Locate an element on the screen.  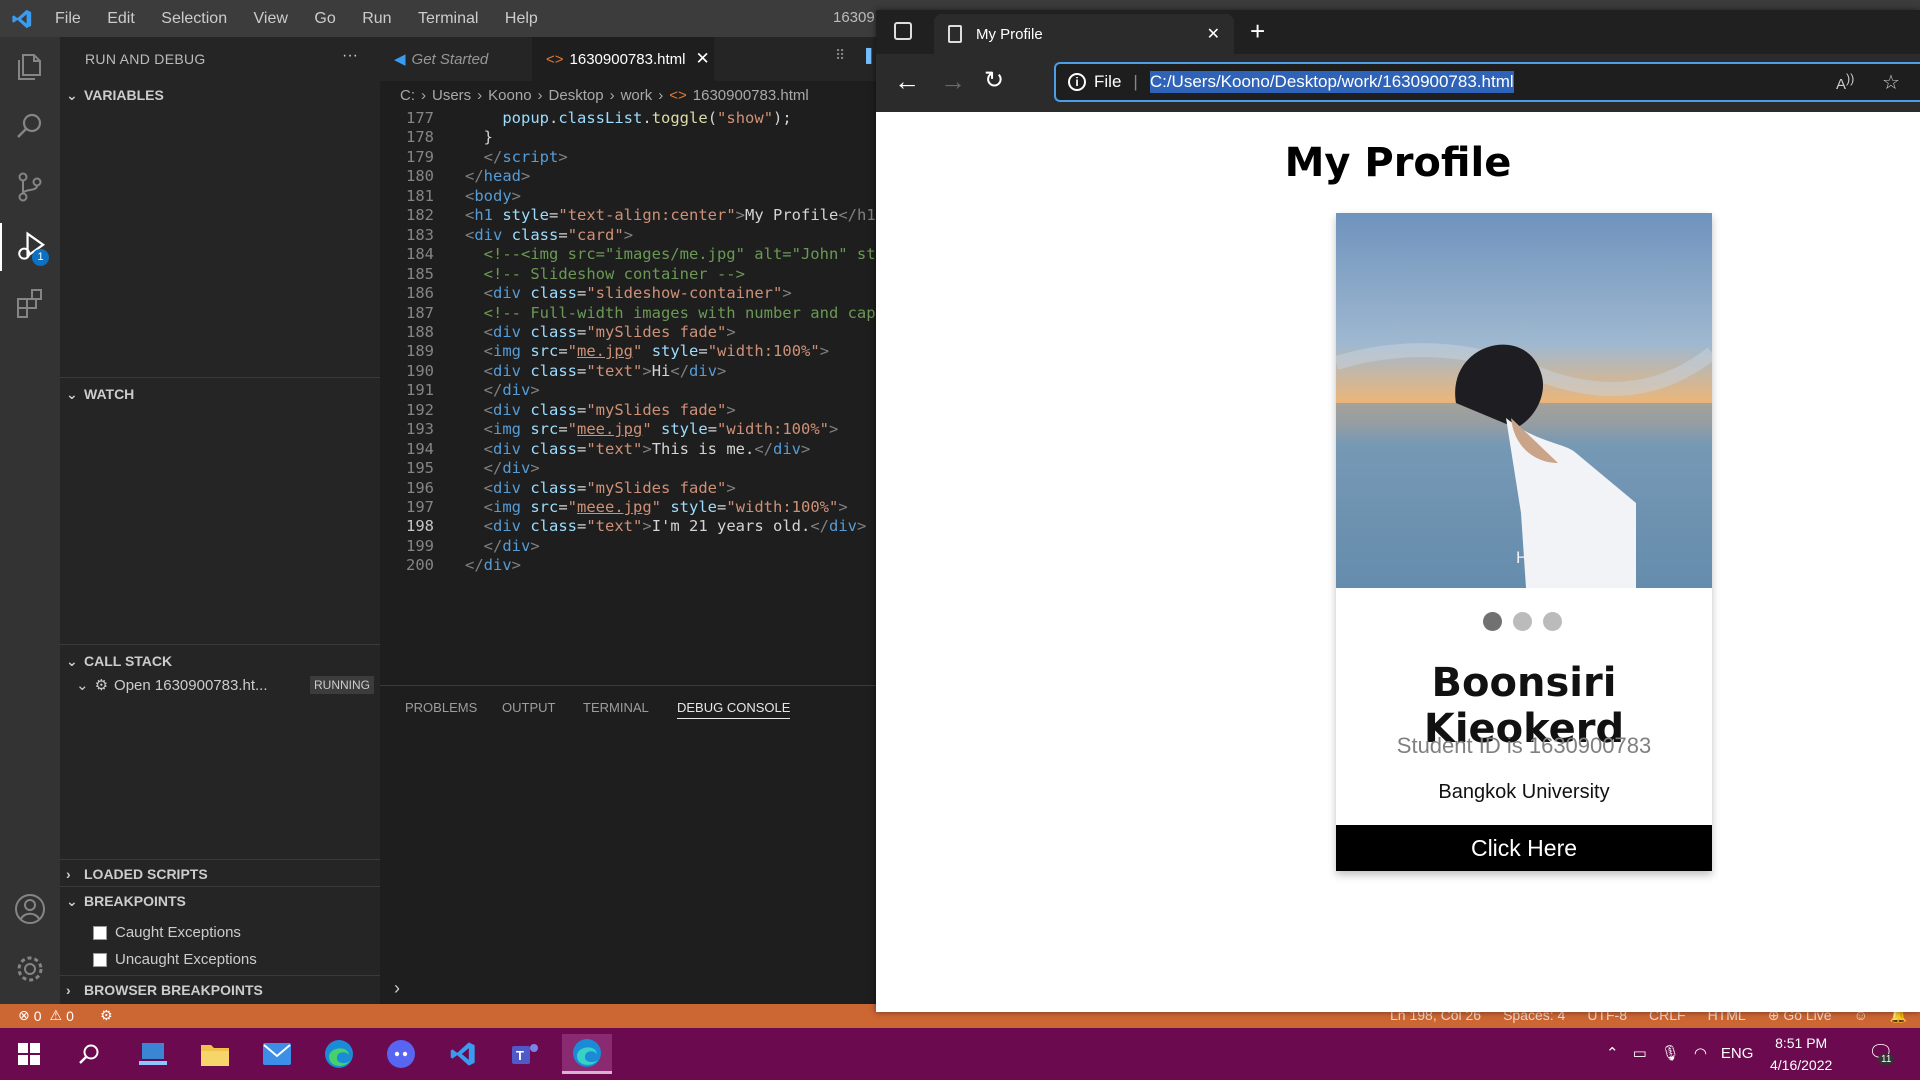
debug-status-icon: ⚙ is located at coordinates (106, 1015).